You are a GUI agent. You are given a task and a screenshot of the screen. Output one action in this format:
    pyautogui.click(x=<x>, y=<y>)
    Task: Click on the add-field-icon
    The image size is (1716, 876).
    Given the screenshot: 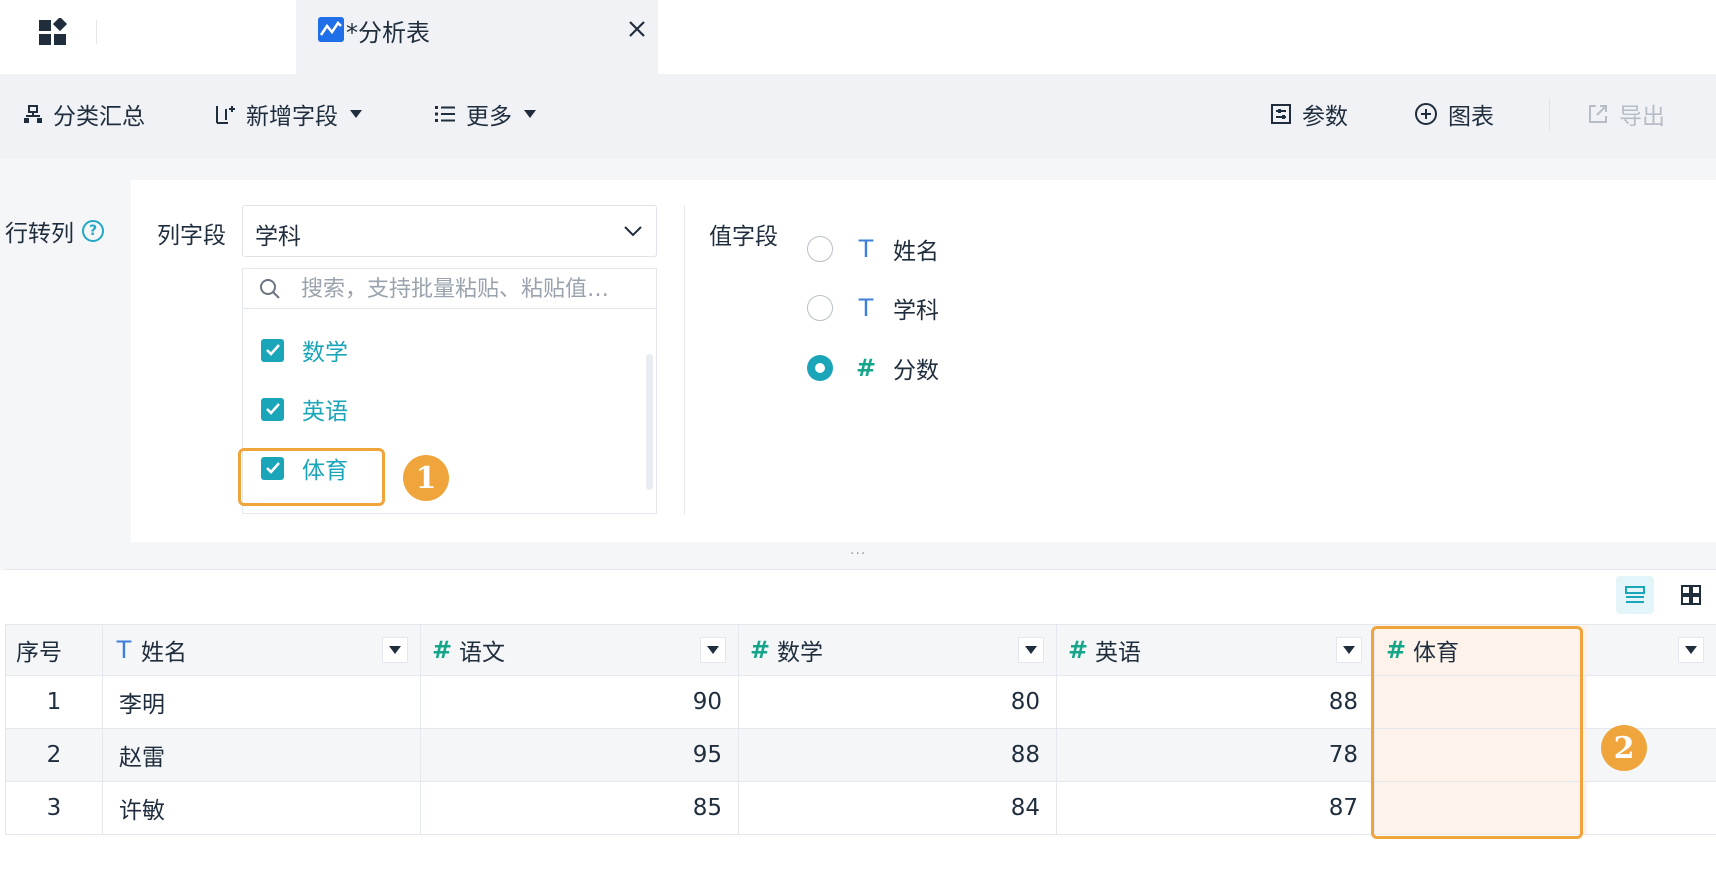 What is the action you would take?
    pyautogui.click(x=225, y=115)
    